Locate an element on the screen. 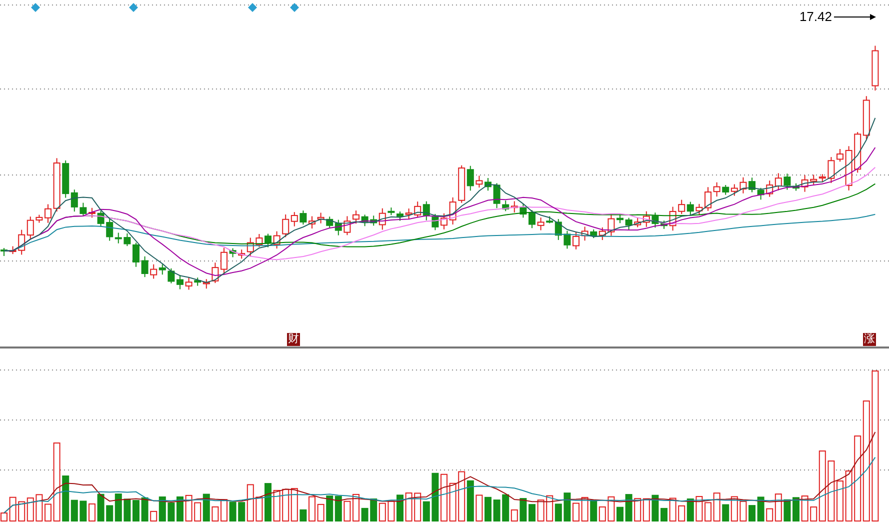 The height and width of the screenshot is (523, 889). event-marker: 财 is located at coordinates (293, 339).